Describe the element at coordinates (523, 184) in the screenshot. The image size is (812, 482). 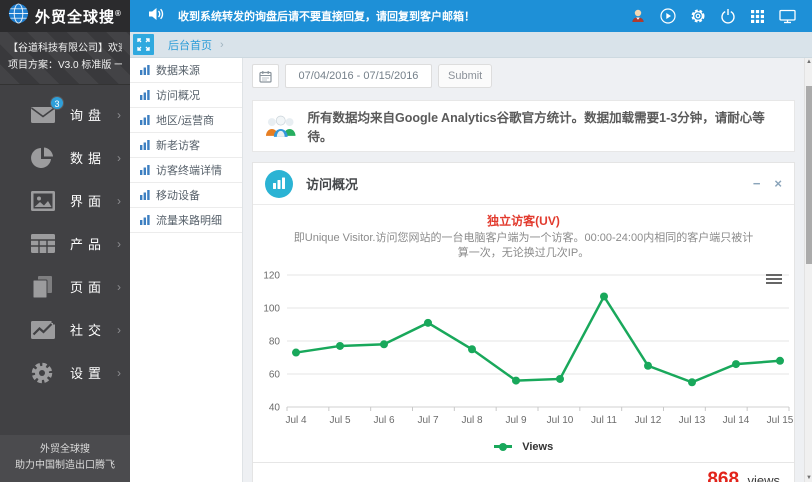
I see `panel-header: 访问概况 − ×` at that location.